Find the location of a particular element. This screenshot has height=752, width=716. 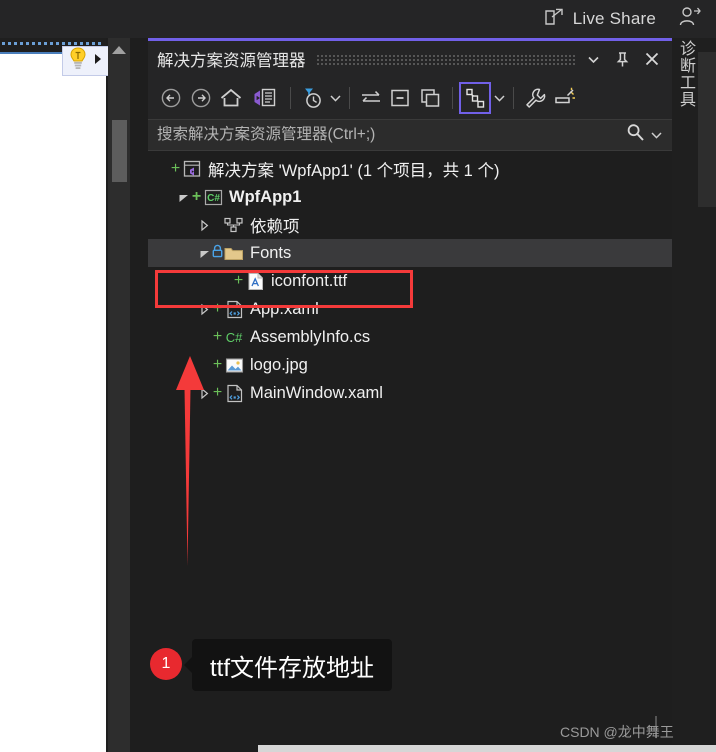

tree-item-label: App.xaml is located at coordinates (284, 308).